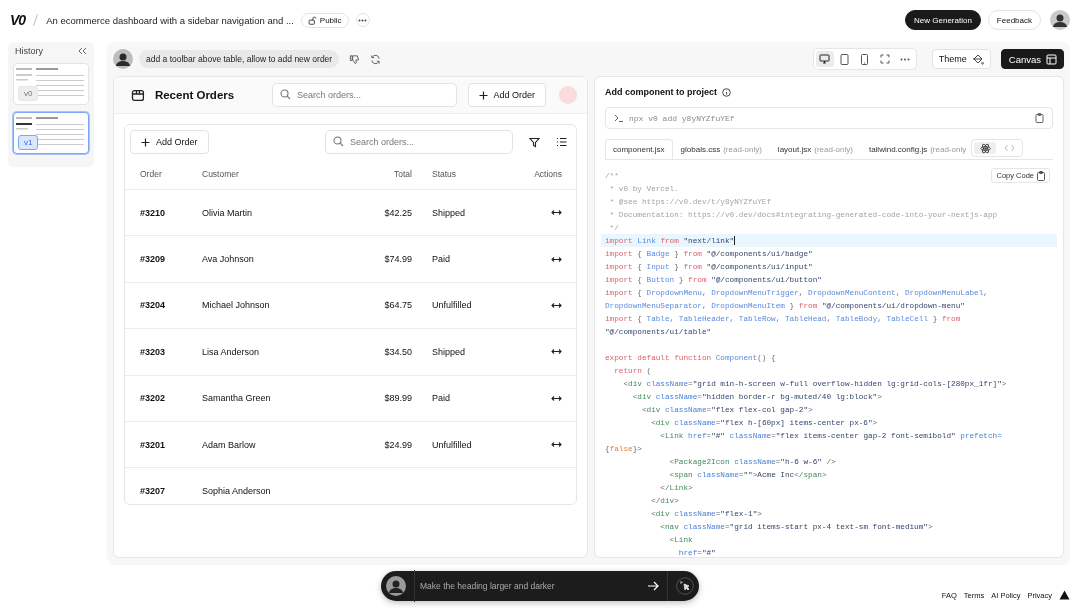  I want to click on table-cell-text: #3204, so click(153, 305).